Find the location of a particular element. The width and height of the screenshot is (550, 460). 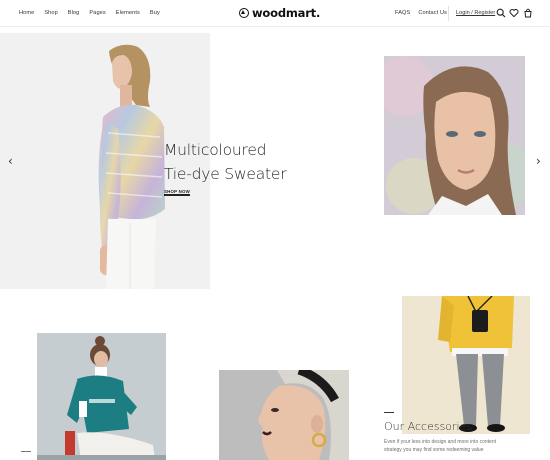

earring-model-image is located at coordinates (284, 415).